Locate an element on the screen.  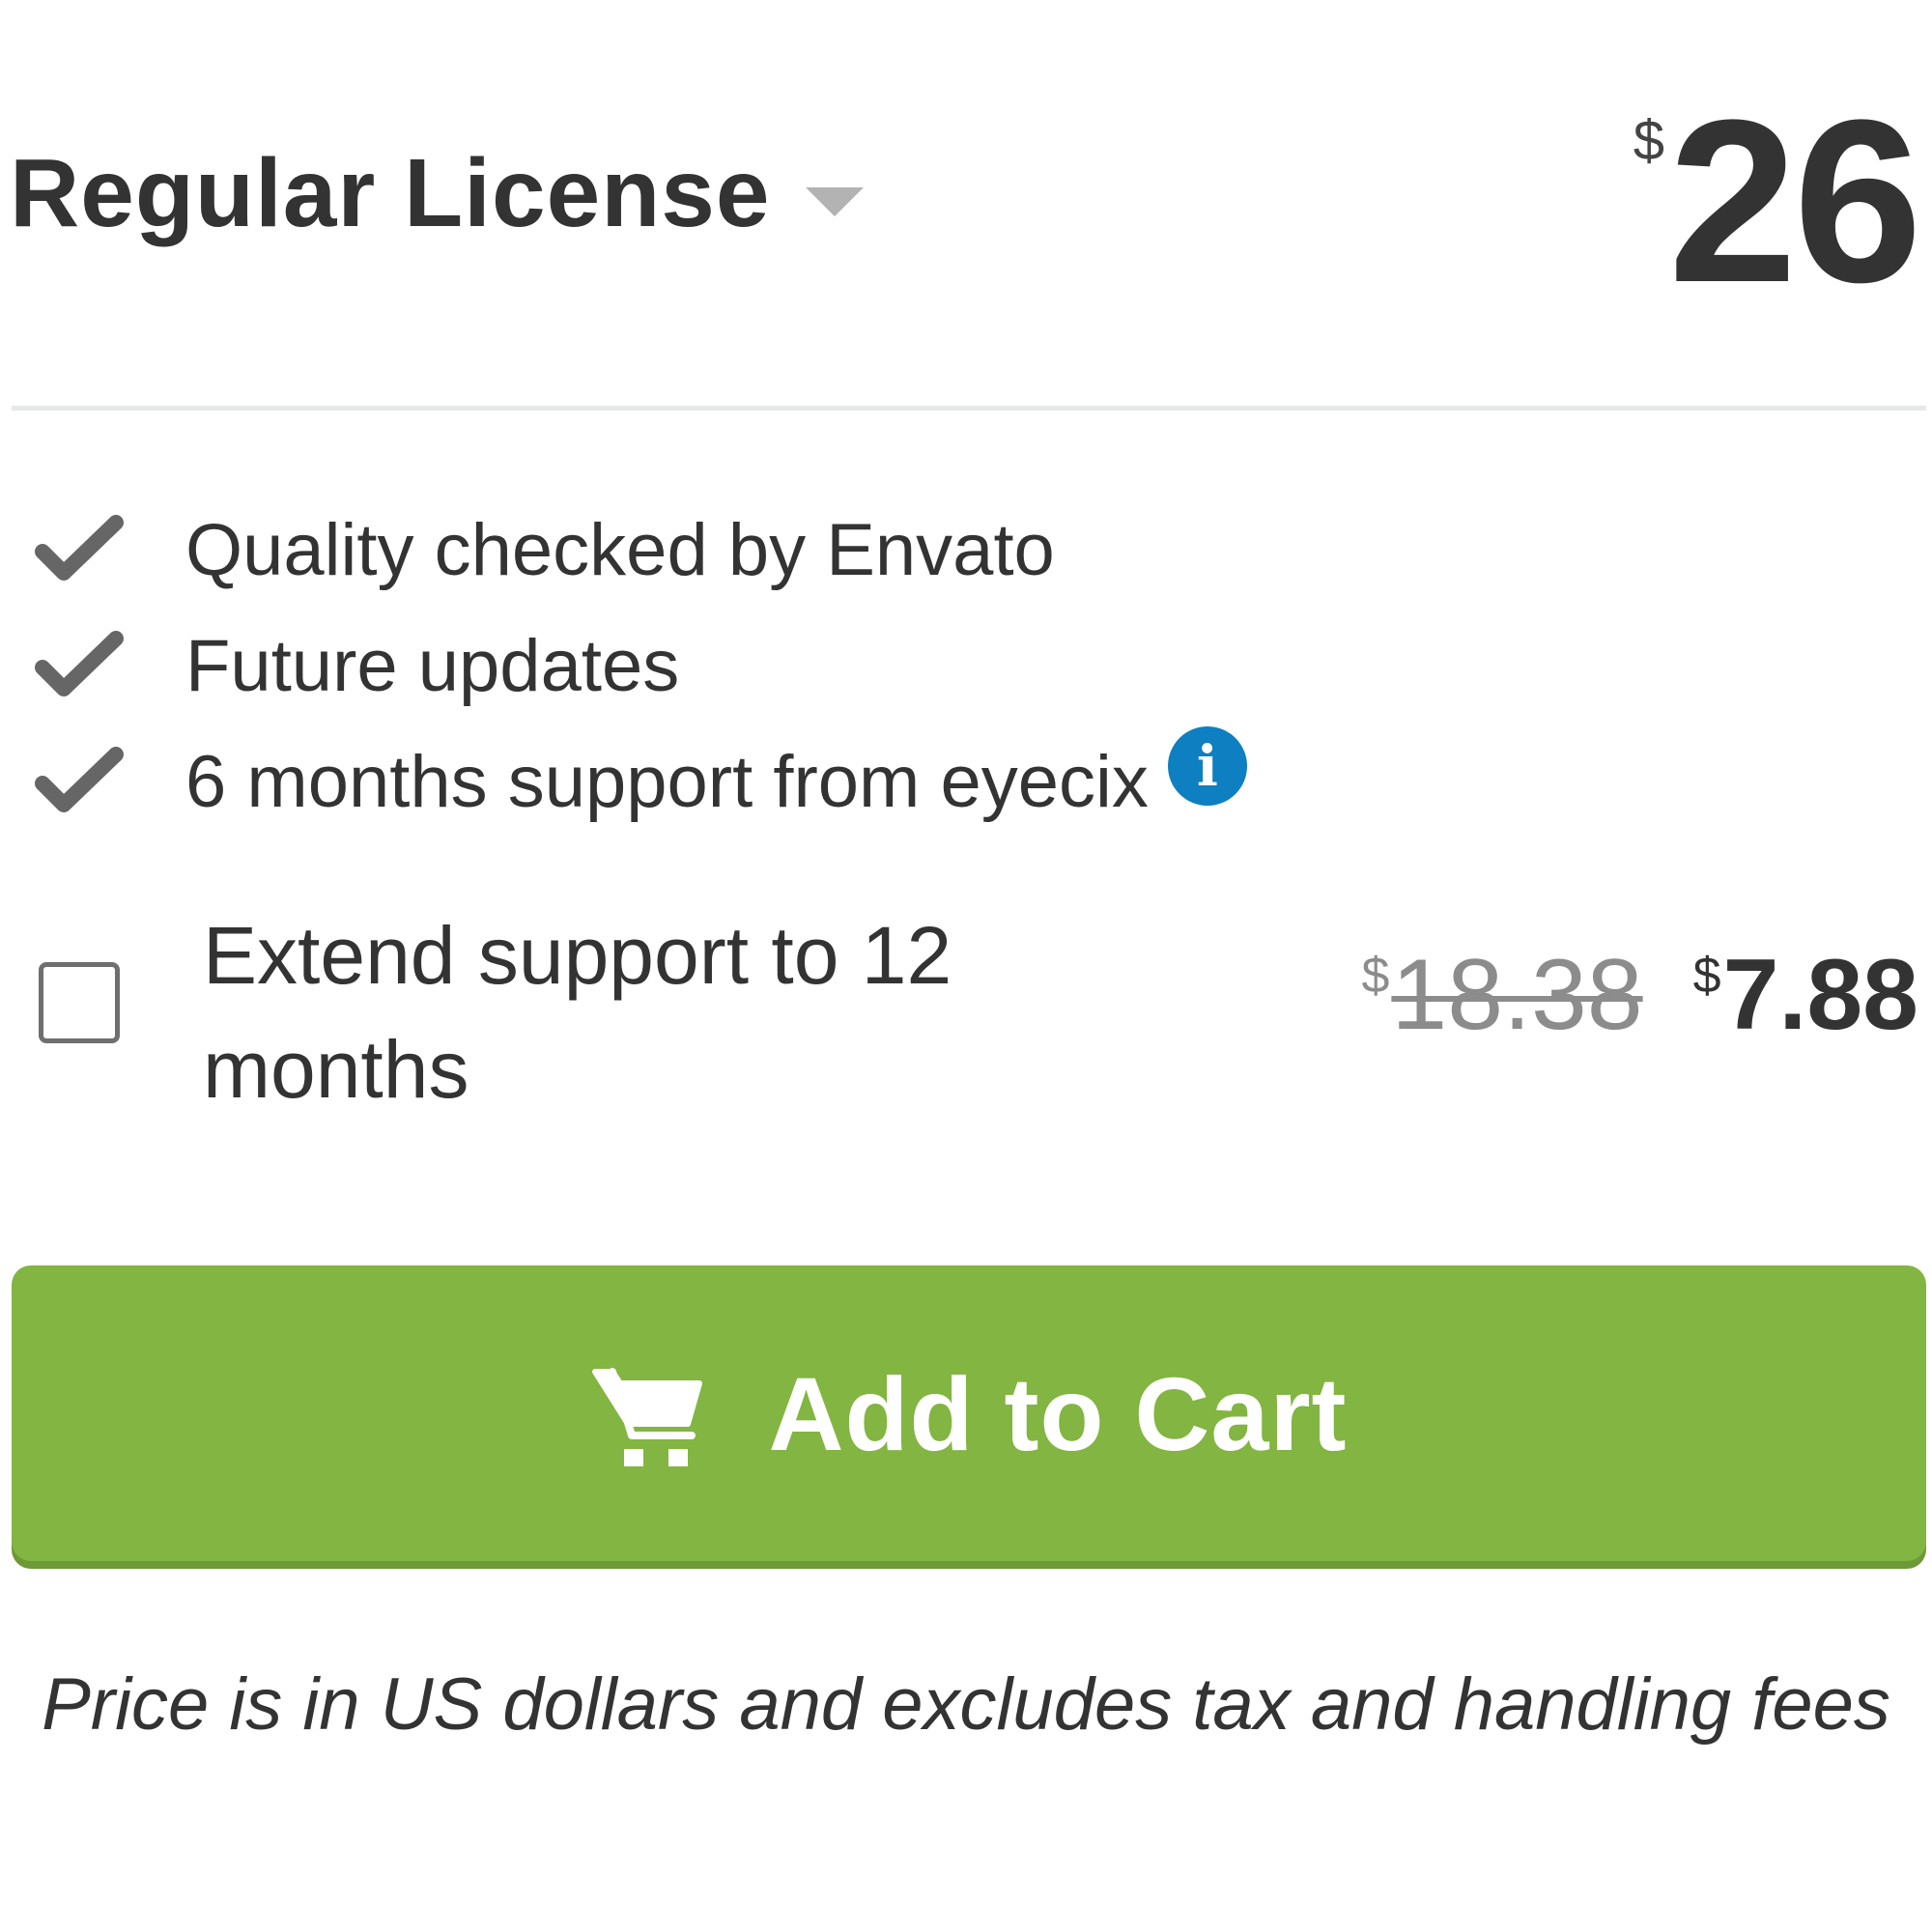
extend-support-checkbox is located at coordinates (79, 1002).